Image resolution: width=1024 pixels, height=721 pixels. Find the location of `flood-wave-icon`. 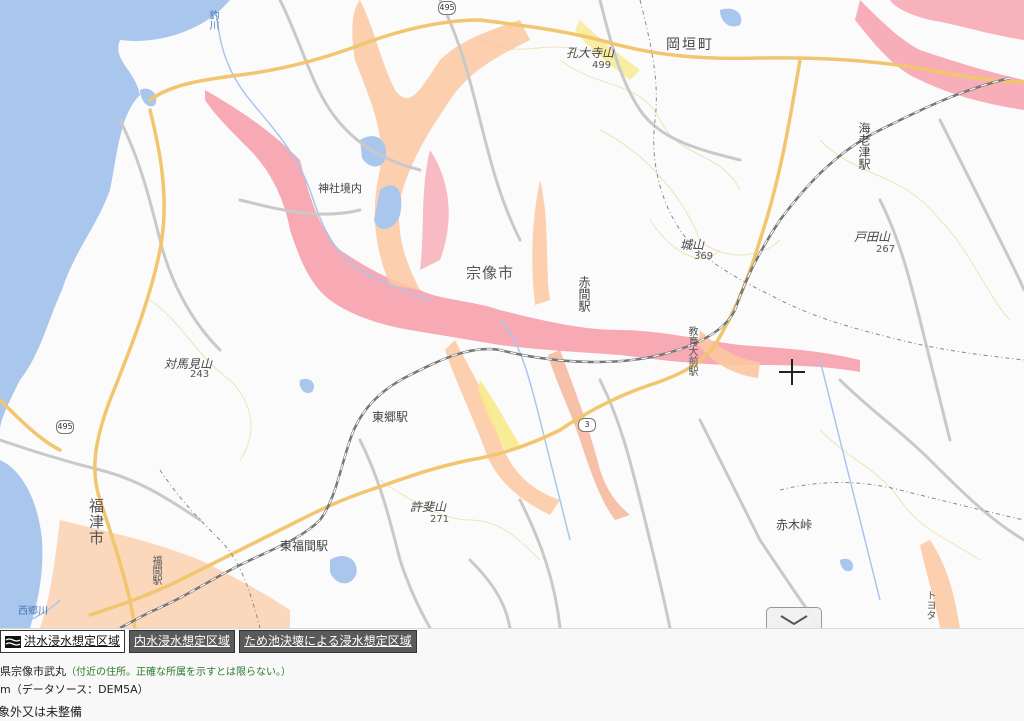

flood-wave-icon is located at coordinates (13, 641).